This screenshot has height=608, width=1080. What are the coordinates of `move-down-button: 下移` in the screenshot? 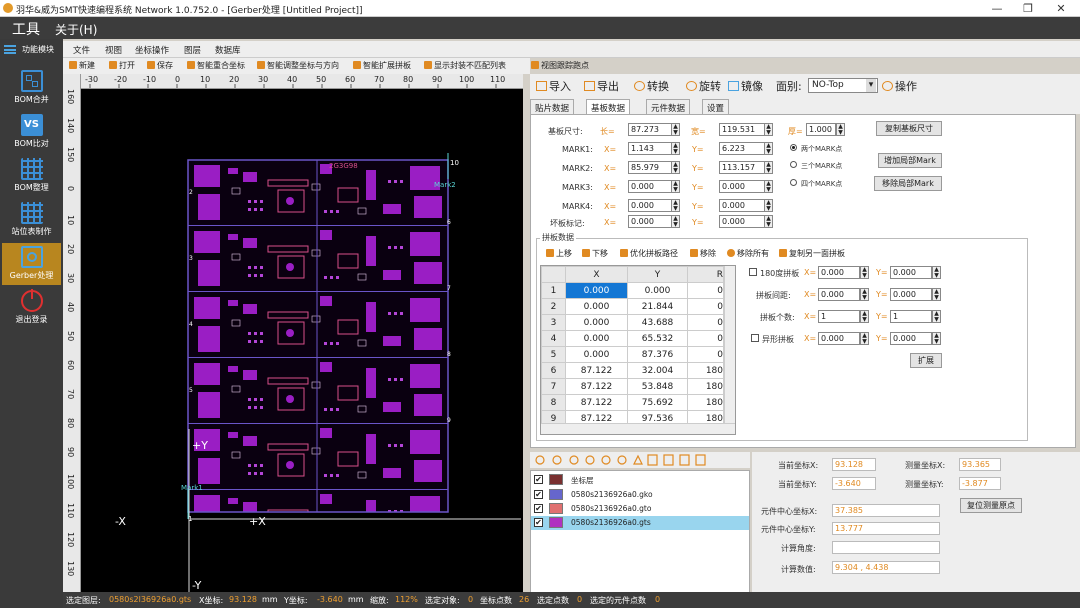 It's located at (595, 253).